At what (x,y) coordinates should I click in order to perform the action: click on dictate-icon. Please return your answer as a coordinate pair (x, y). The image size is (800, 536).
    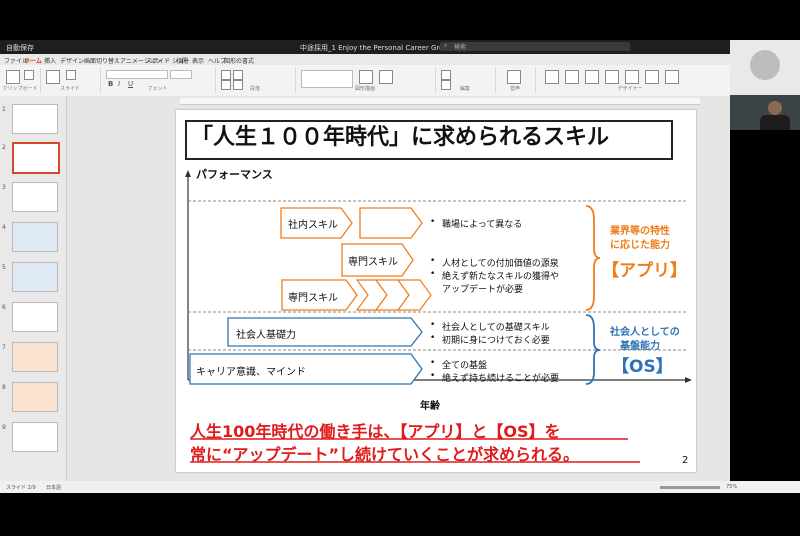
    Looking at the image, I should click on (514, 77).